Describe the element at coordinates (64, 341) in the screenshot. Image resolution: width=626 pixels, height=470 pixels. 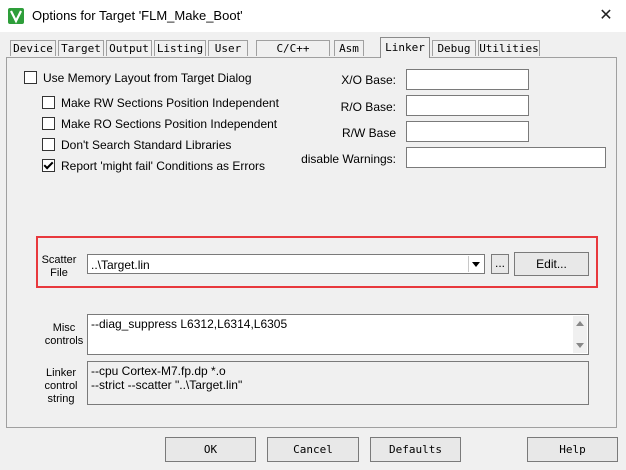
I see `misc-label-line2: controls` at that location.